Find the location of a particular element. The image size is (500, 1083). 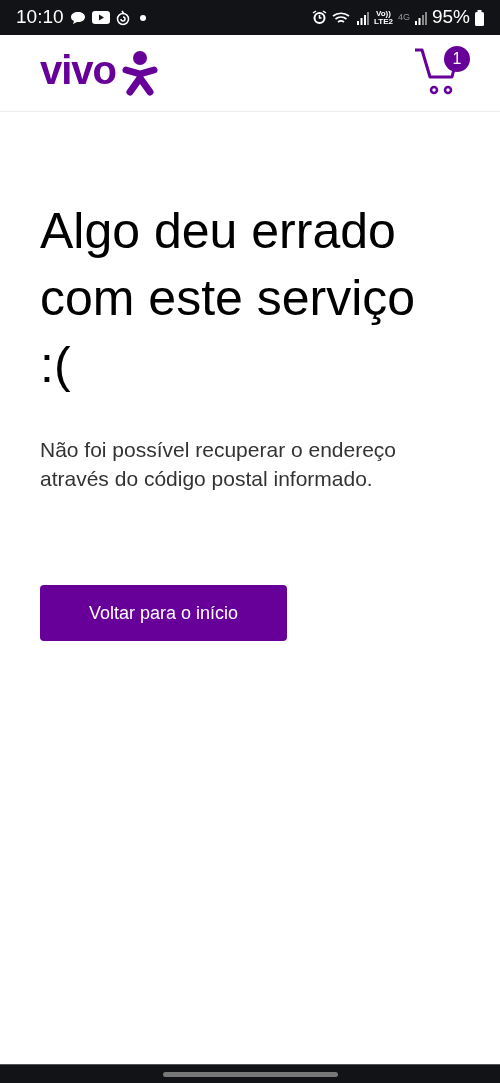

alarm-icon is located at coordinates (319, 17).